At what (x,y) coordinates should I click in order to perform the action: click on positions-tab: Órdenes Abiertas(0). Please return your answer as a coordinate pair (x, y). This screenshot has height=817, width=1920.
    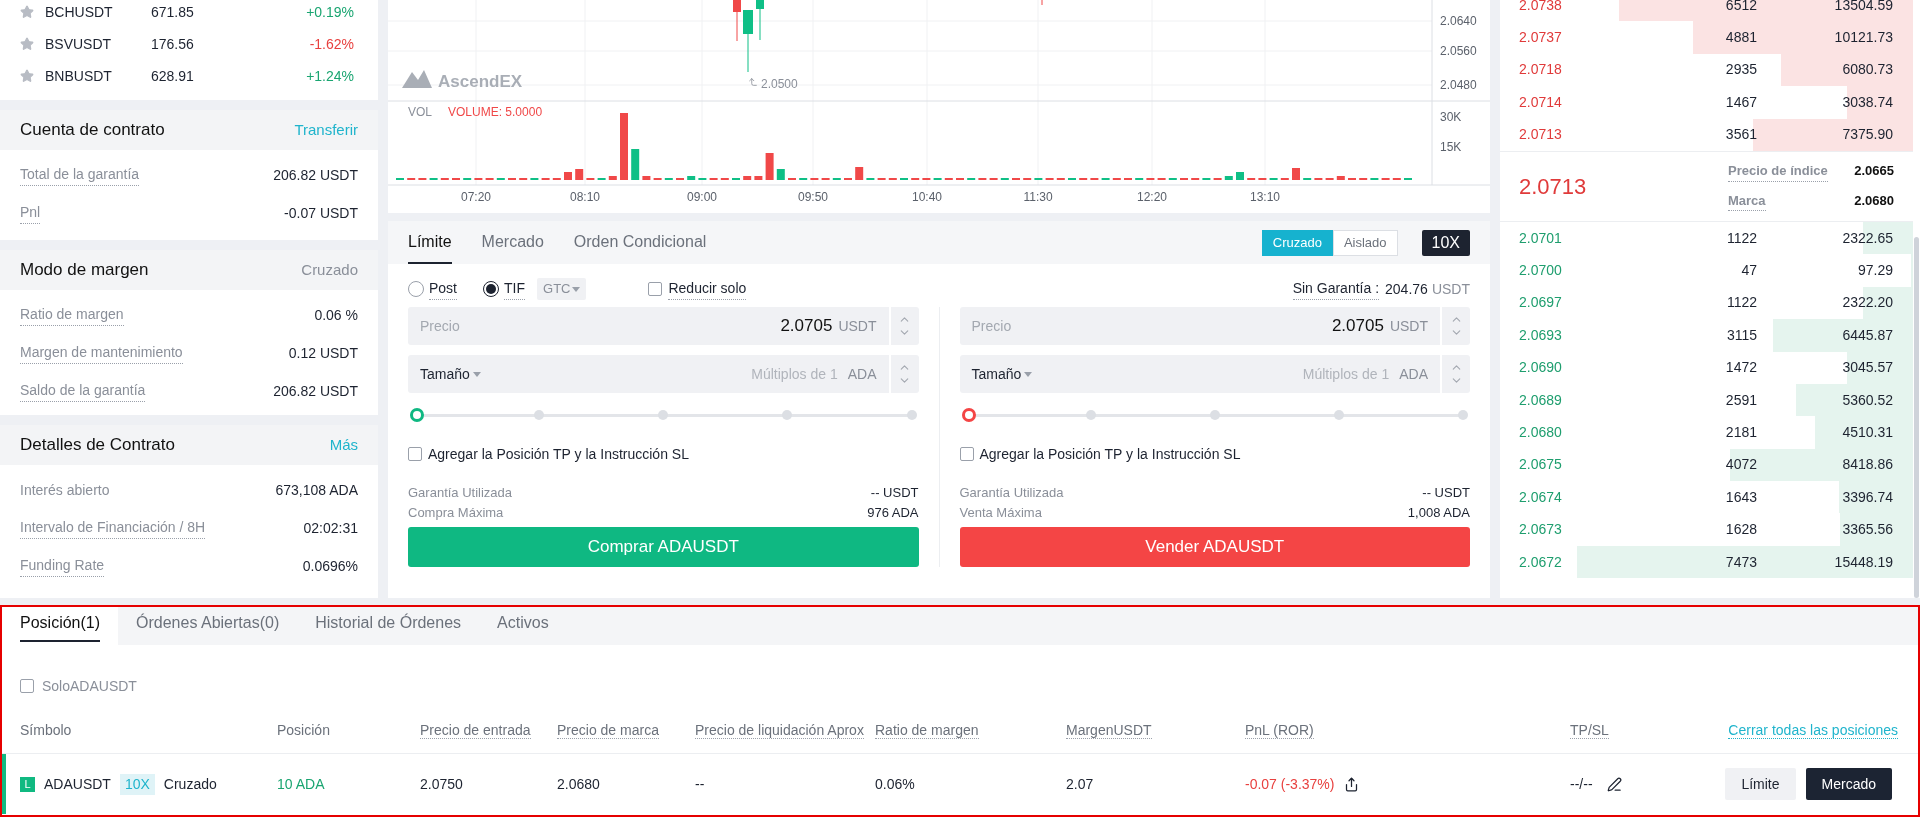
    Looking at the image, I should click on (208, 626).